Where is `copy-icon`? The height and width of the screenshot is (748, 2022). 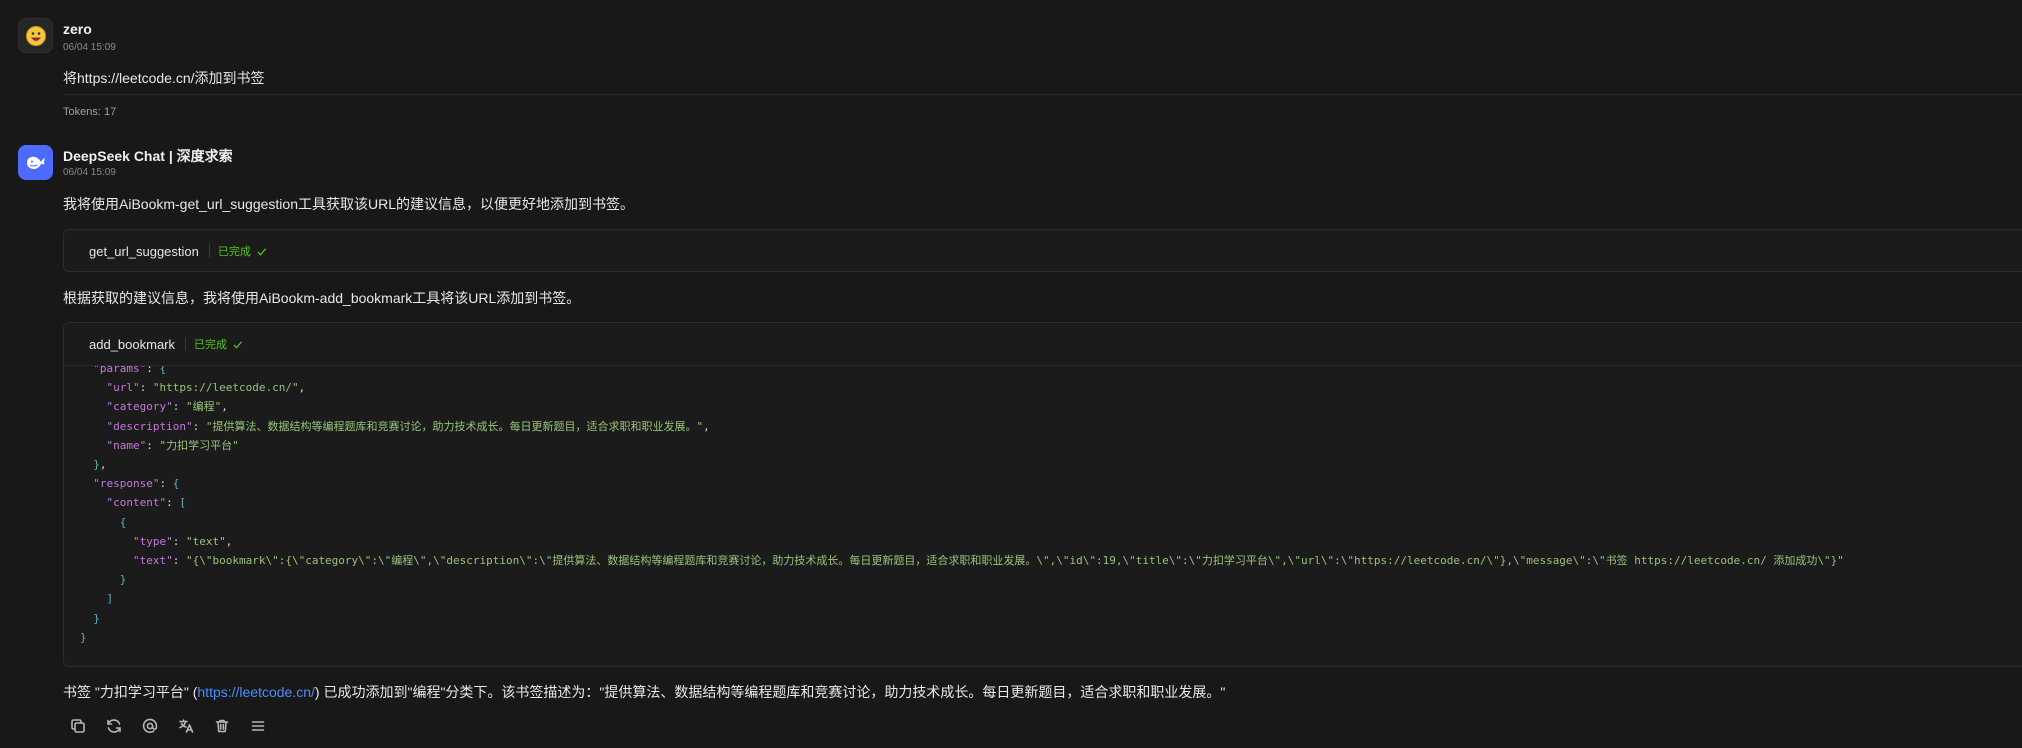 copy-icon is located at coordinates (78, 726).